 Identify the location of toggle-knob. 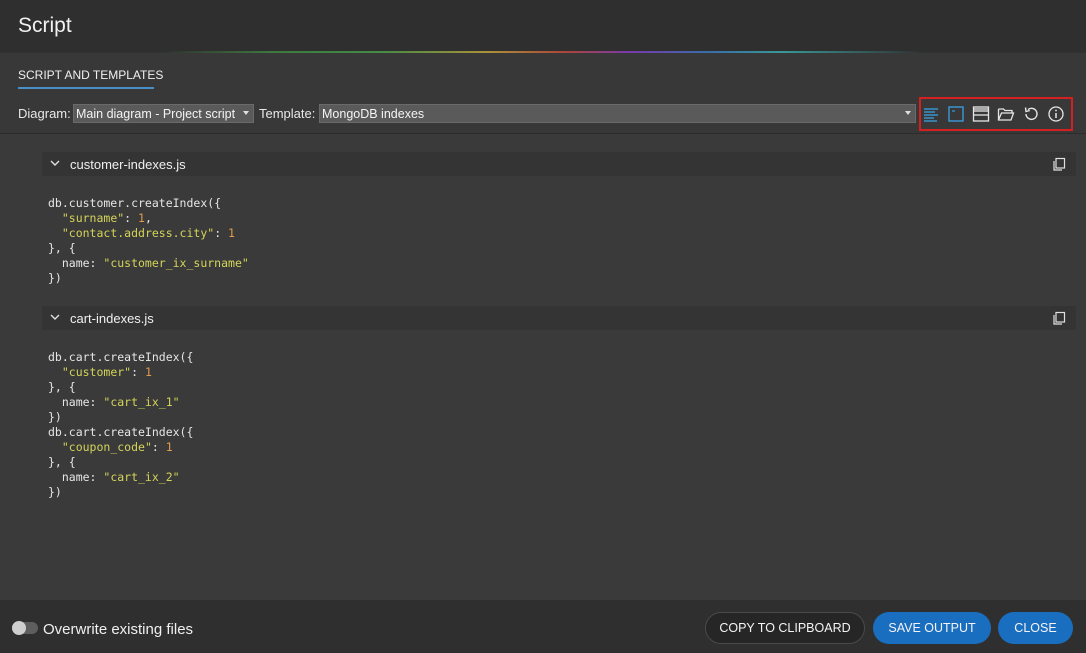
(19, 628).